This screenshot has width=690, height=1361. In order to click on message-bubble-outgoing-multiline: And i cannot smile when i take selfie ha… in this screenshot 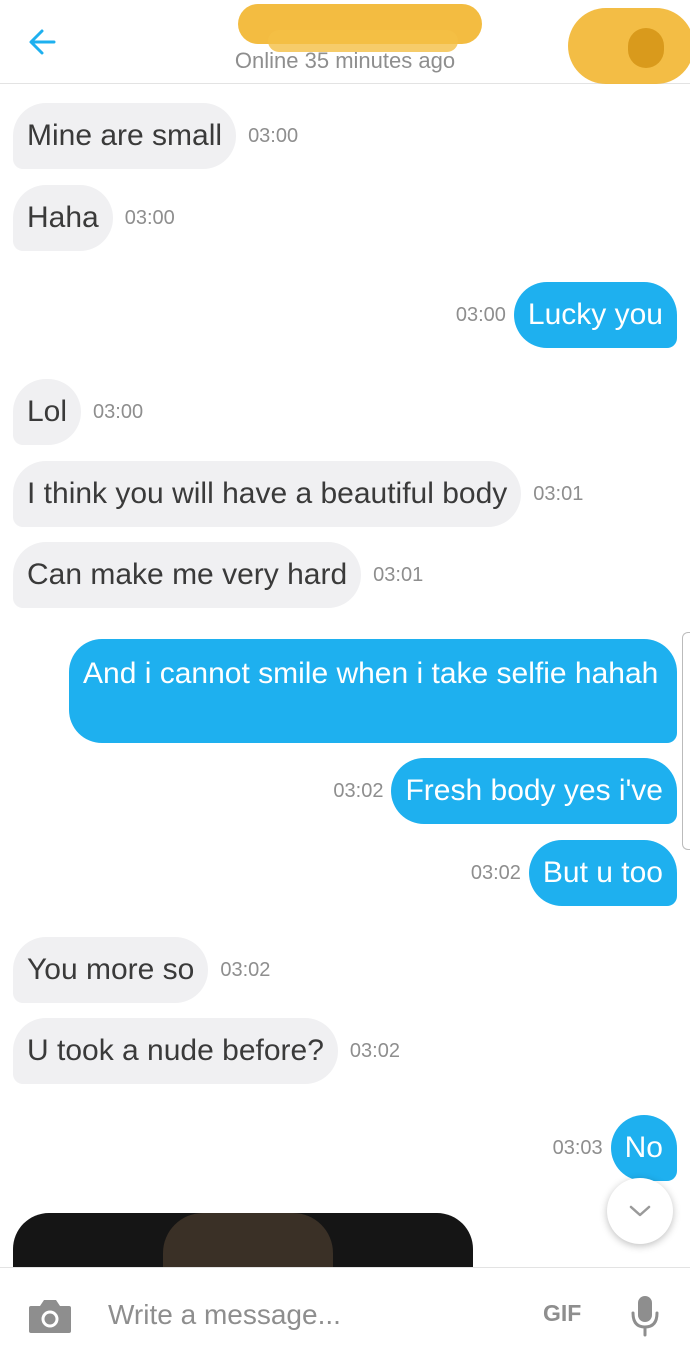, I will do `click(373, 691)`.